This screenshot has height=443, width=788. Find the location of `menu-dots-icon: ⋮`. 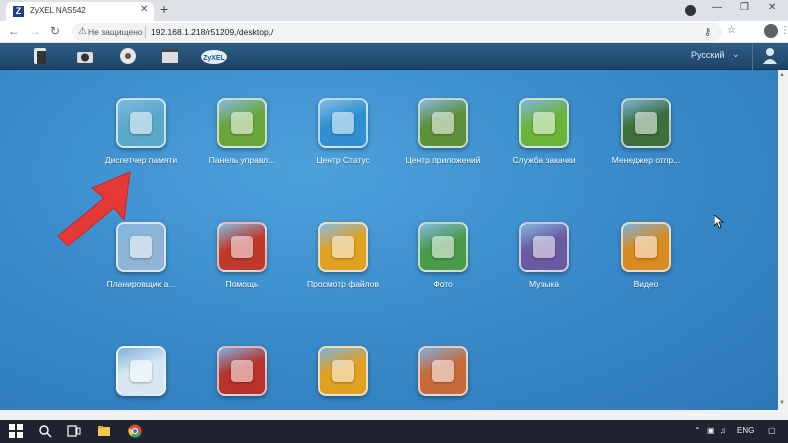

menu-dots-icon: ⋮ is located at coordinates (784, 30).